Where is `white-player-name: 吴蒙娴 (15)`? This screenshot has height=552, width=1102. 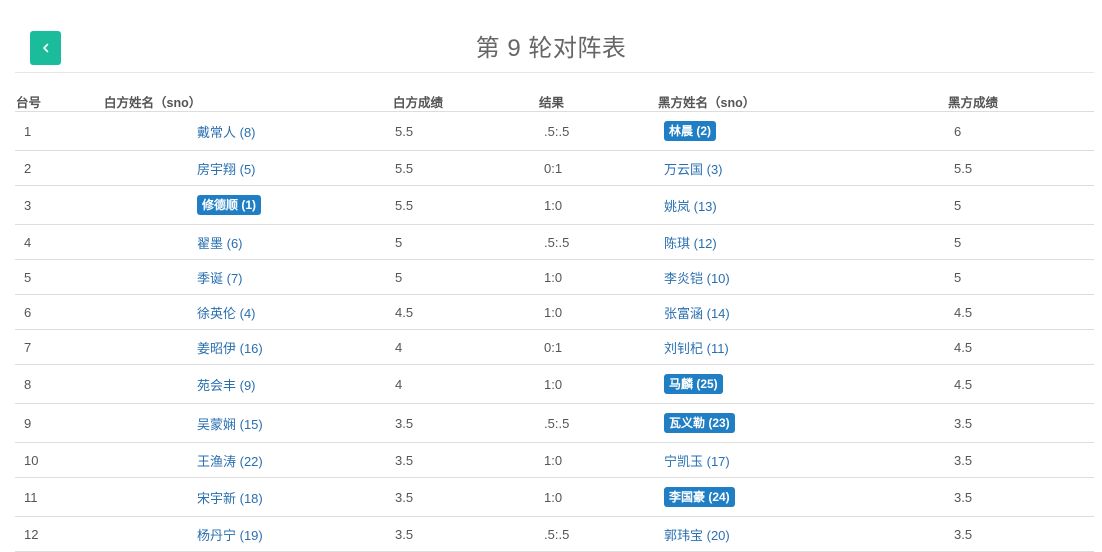
white-player-name: 吴蒙娴 (15) is located at coordinates (247, 423).